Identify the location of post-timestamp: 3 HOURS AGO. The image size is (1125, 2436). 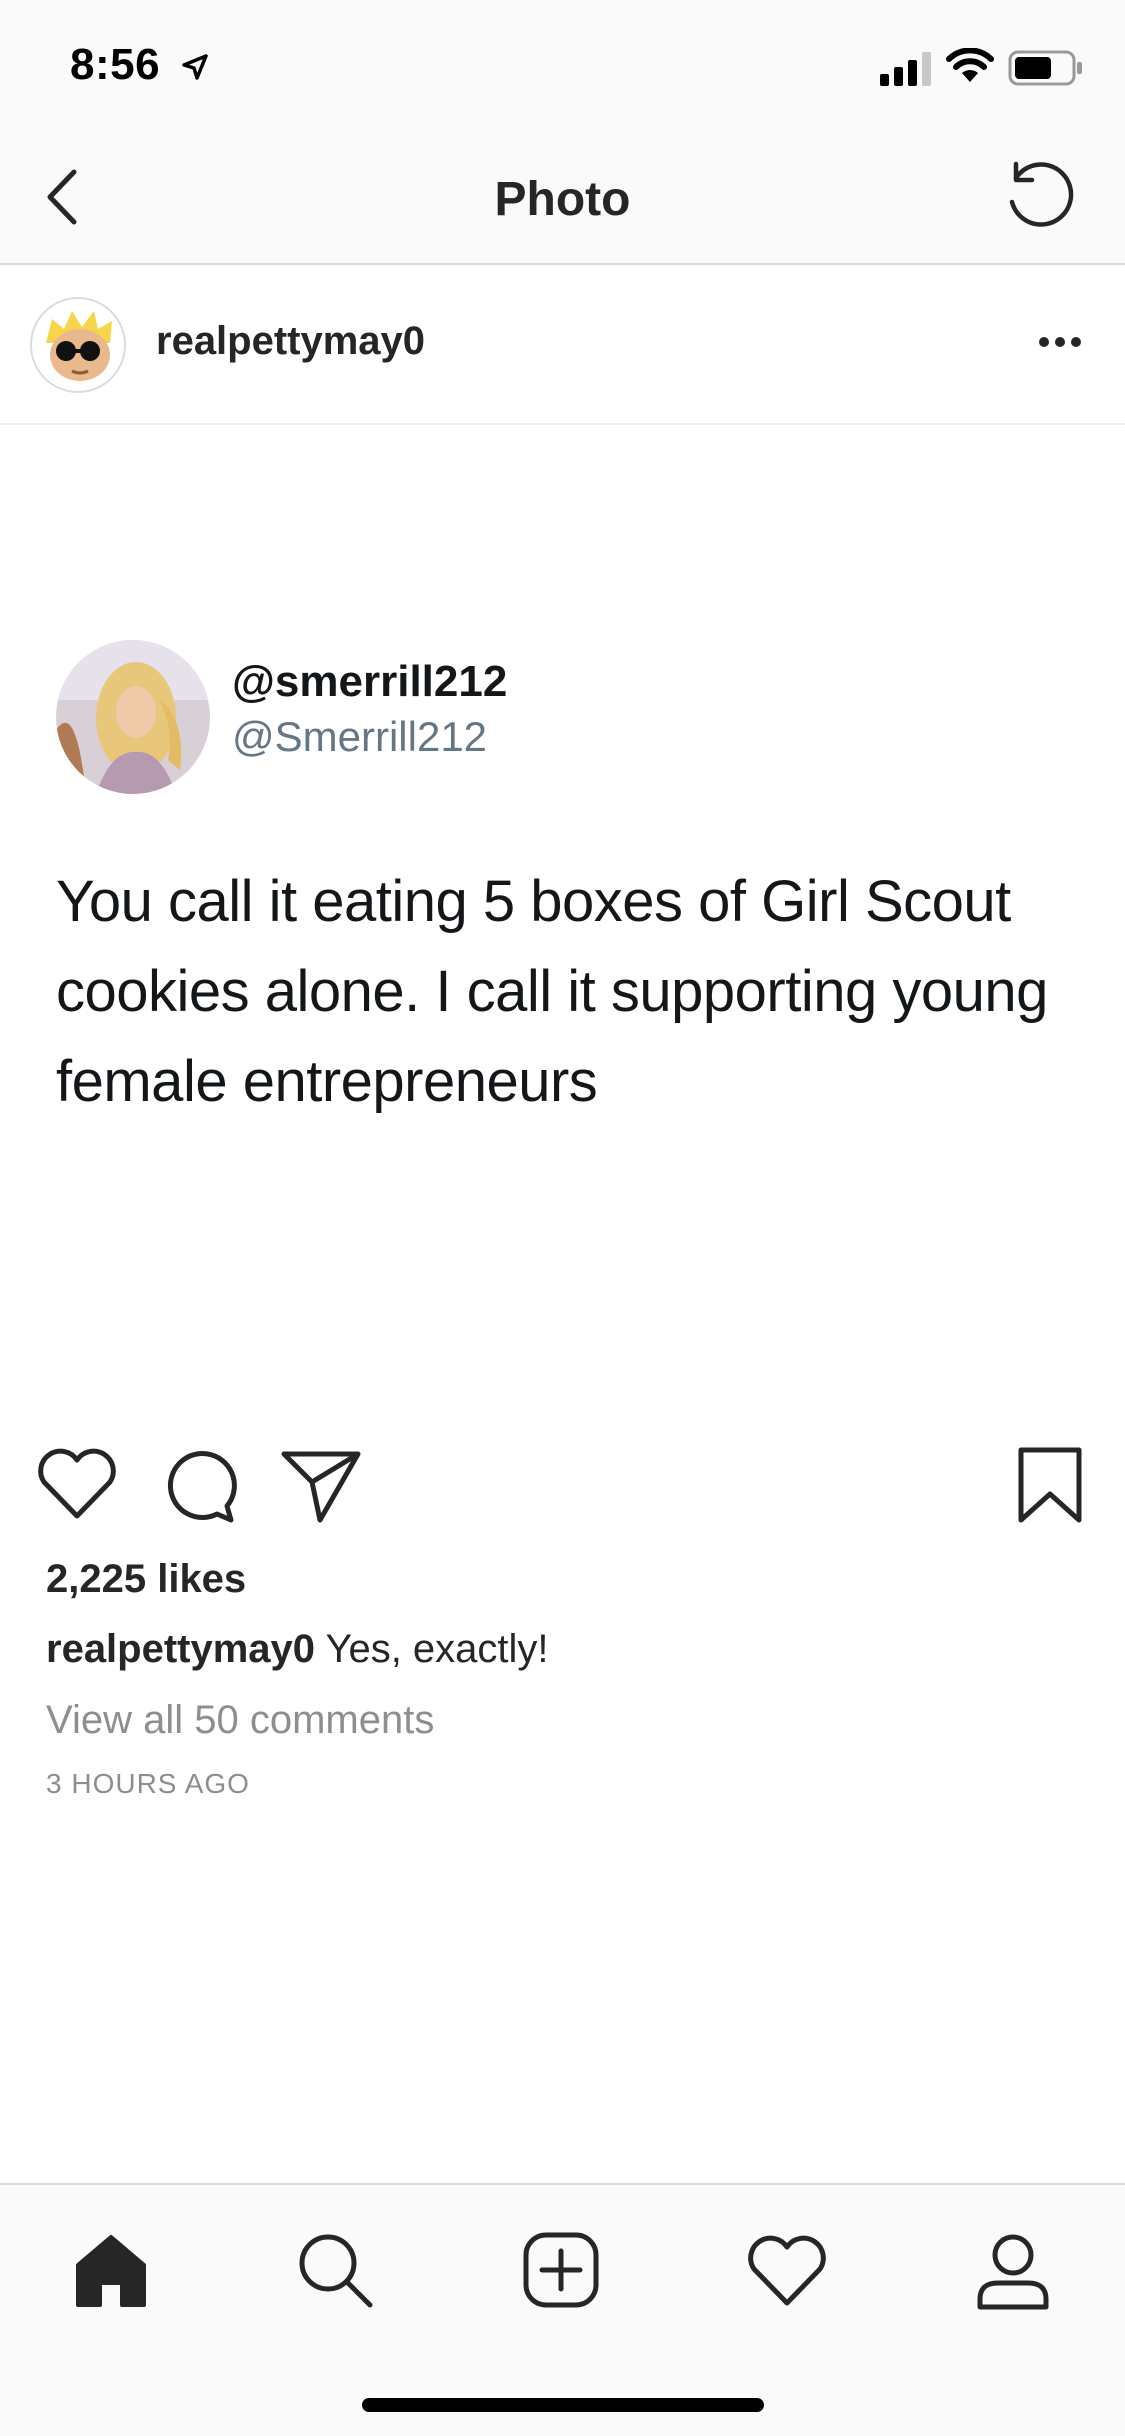
(148, 1783).